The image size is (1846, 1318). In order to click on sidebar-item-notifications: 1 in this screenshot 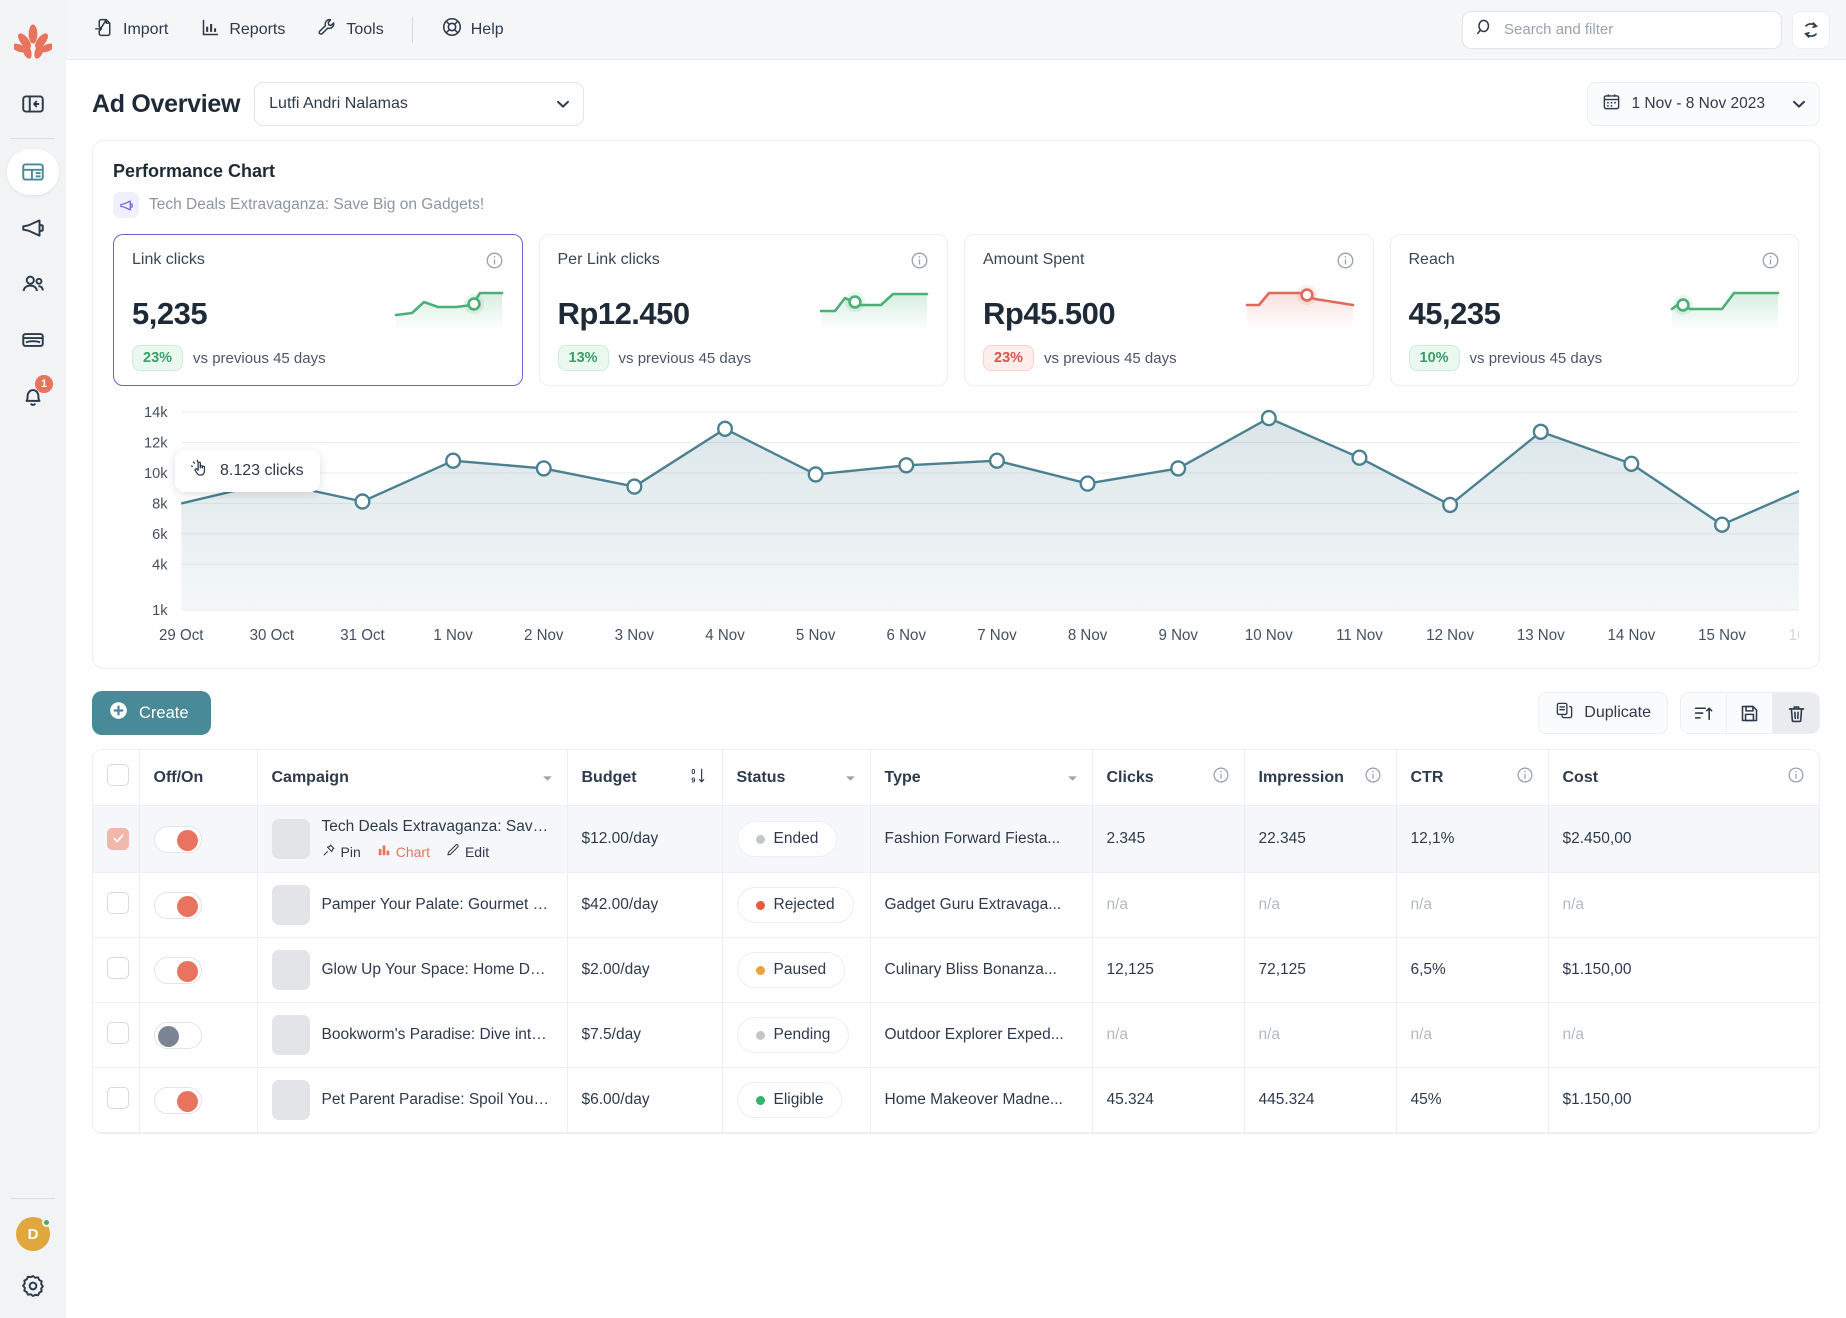, I will do `click(33, 396)`.